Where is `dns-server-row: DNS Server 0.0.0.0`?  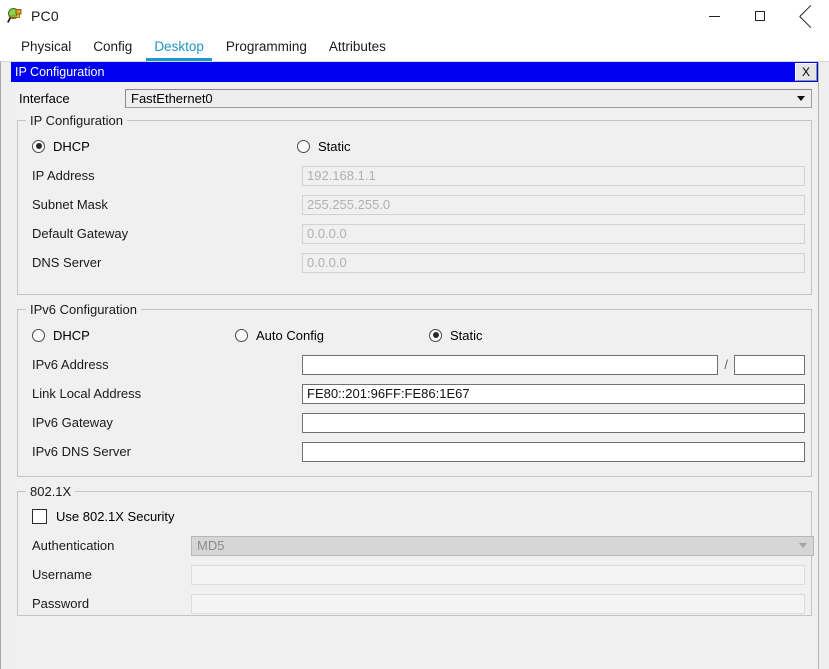 dns-server-row: DNS Server 0.0.0.0 is located at coordinates (414, 262).